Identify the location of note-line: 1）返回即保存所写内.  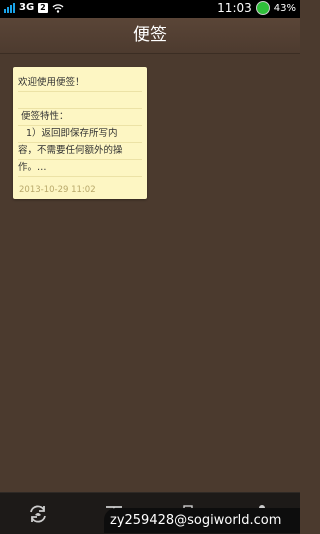
(80, 134).